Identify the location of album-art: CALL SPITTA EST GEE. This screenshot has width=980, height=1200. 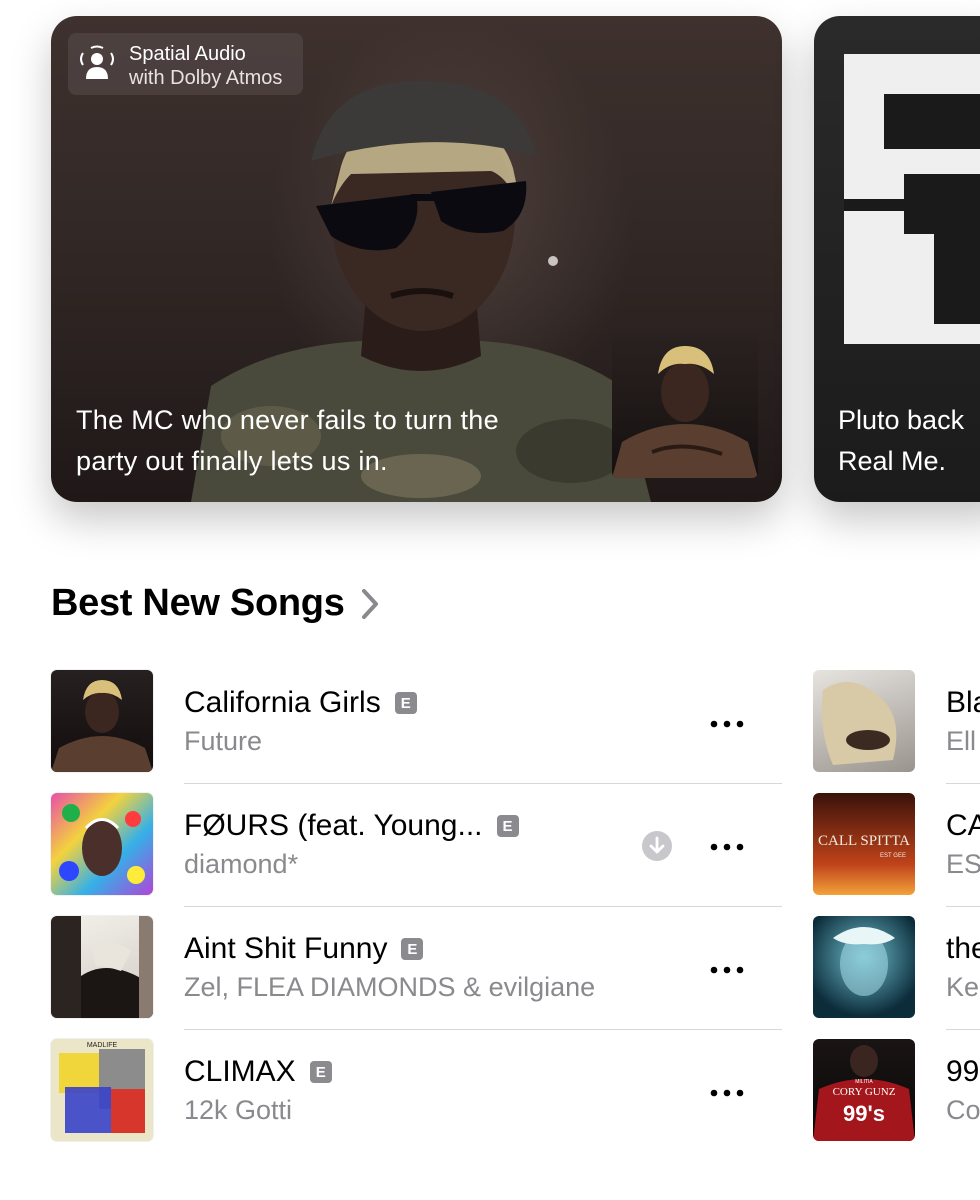
(864, 844).